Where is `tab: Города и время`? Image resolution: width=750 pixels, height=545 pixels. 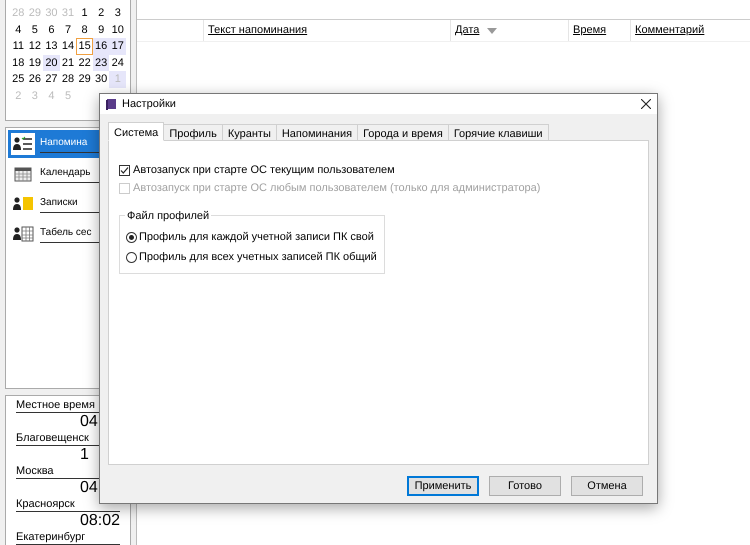 tab: Города и время is located at coordinates (403, 132).